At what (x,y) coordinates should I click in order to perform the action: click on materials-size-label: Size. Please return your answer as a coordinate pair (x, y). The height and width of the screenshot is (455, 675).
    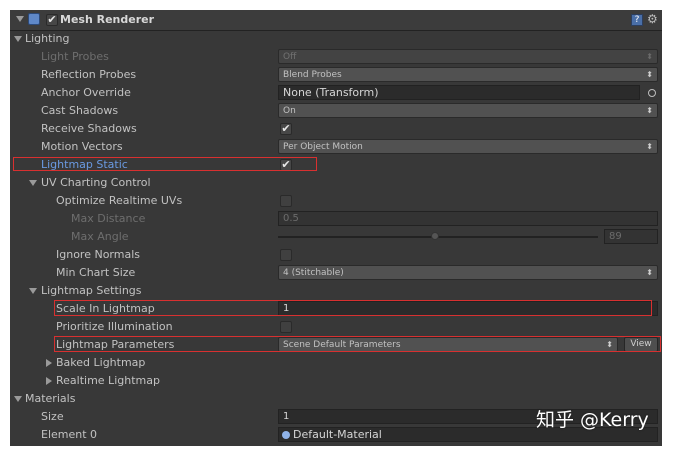
    Looking at the image, I should click on (52, 416).